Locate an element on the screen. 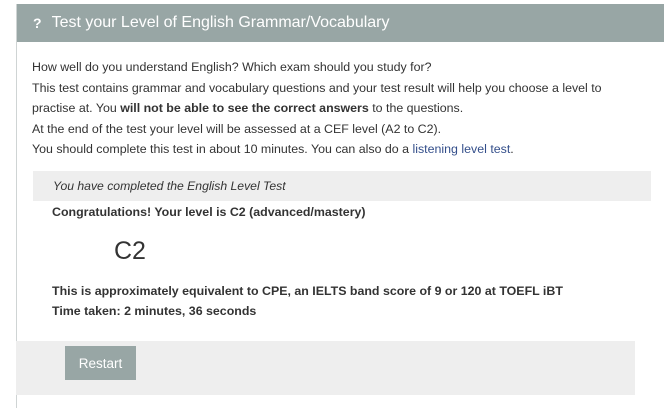 This screenshot has width=664, height=408. time-taken: Time taken: 2 minutes, 36 seconds is located at coordinates (154, 310).